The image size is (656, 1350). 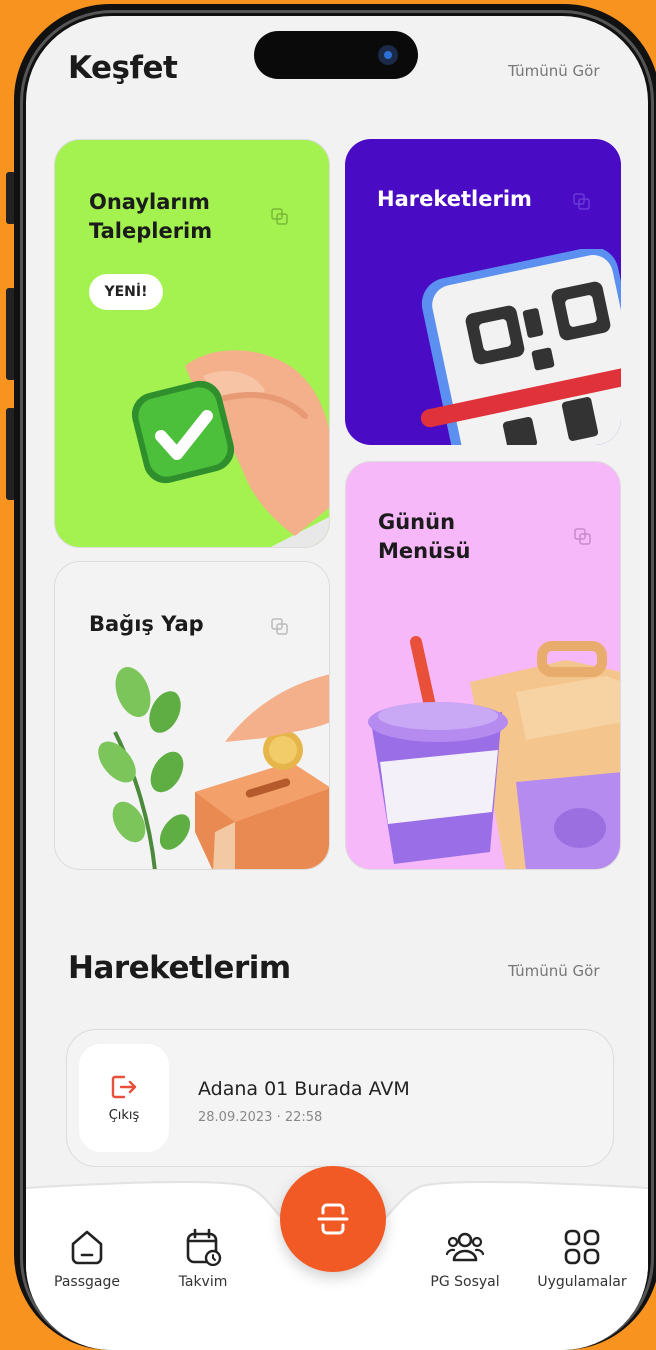 What do you see at coordinates (388, 55) in the screenshot?
I see `camera-icon` at bounding box center [388, 55].